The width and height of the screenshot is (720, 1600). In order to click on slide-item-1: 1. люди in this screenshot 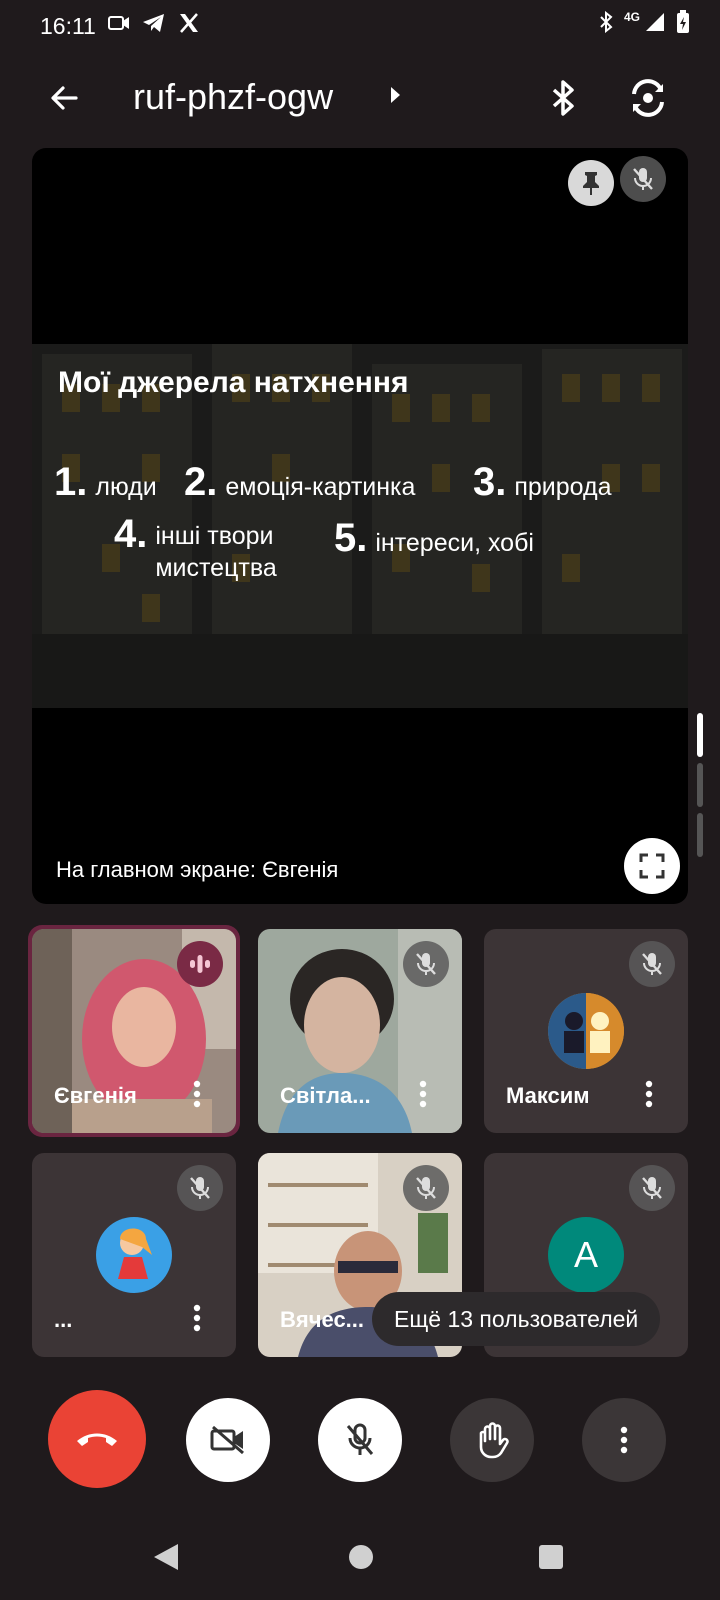, I will do `click(105, 482)`.